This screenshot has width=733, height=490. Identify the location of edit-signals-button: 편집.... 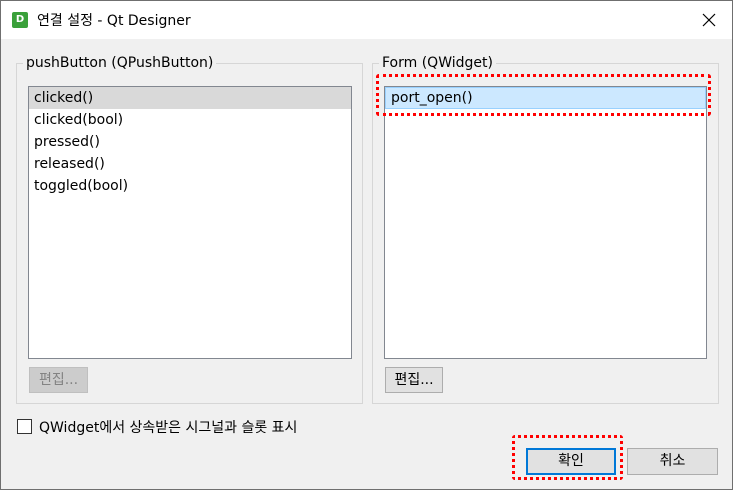
(58, 380).